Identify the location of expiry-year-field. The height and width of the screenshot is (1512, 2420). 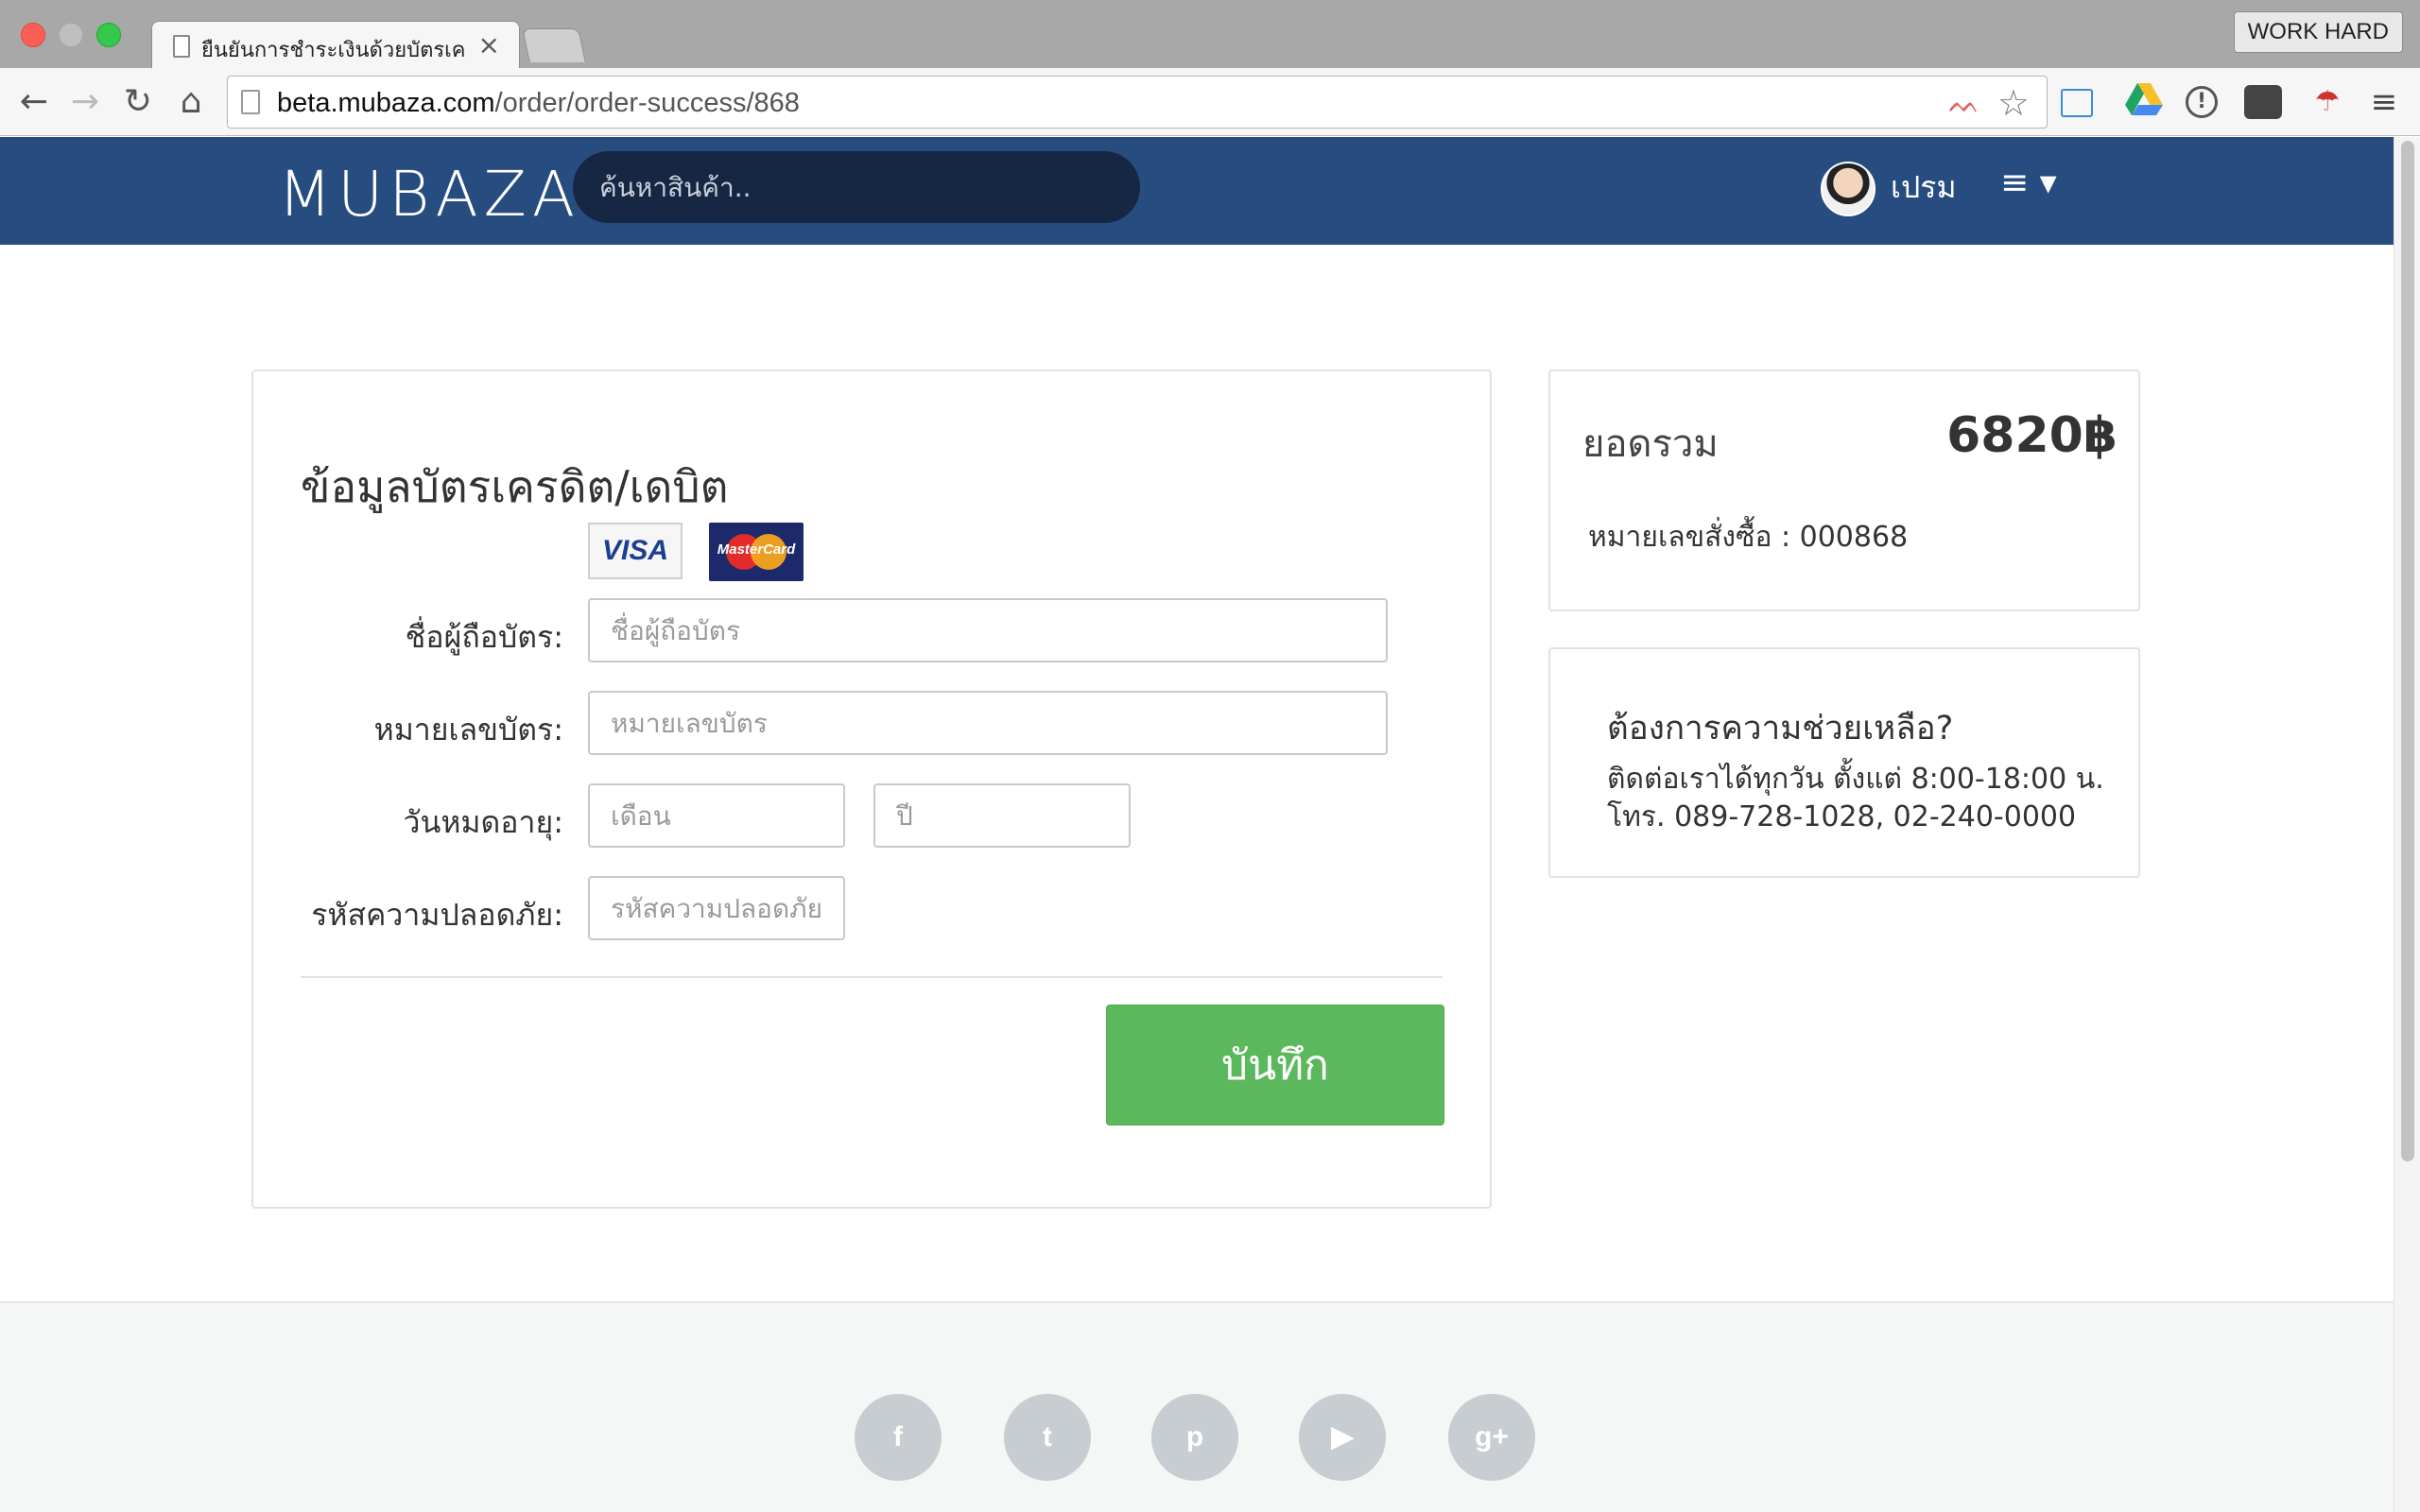
(1002, 815).